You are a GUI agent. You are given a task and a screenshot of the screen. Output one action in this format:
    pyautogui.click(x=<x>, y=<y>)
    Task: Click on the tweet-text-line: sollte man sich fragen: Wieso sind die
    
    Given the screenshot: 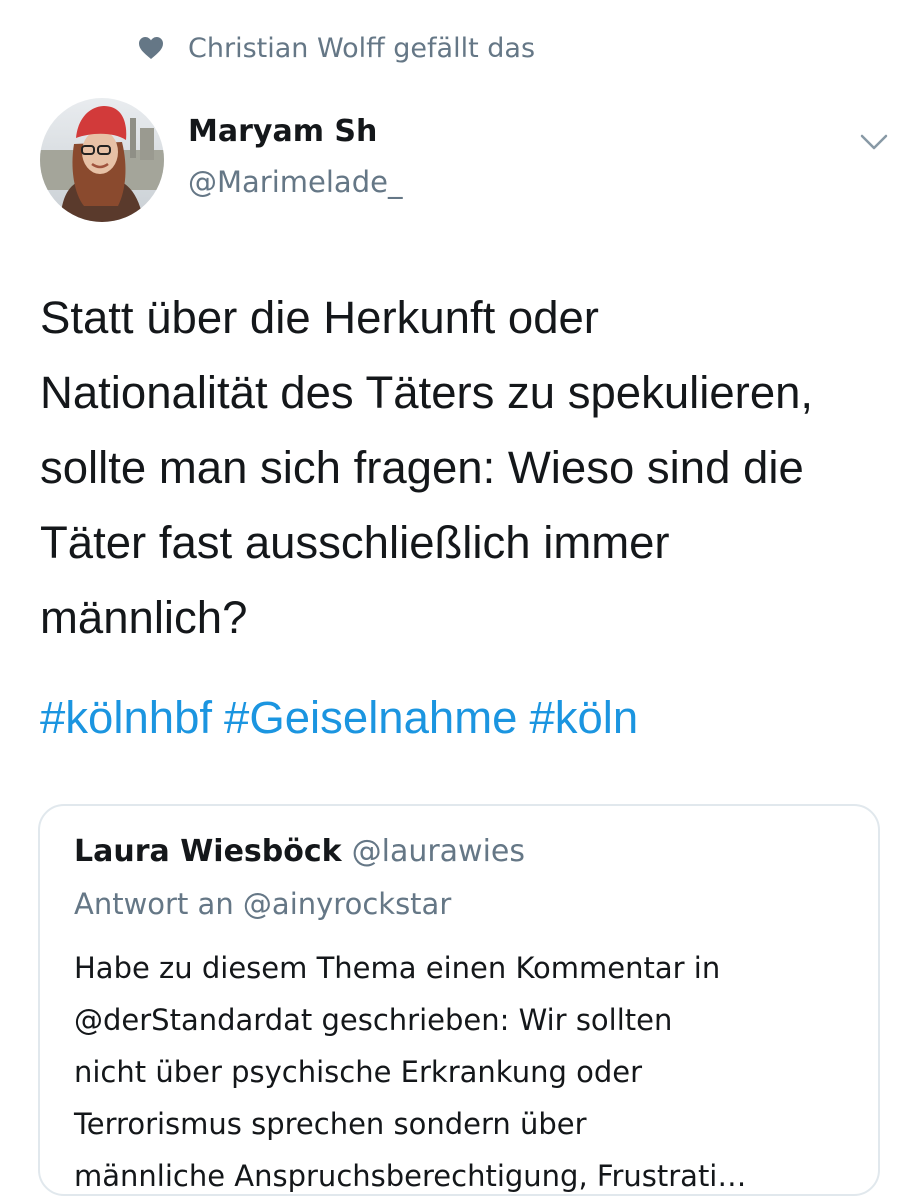 What is the action you would take?
    pyautogui.click(x=422, y=467)
    